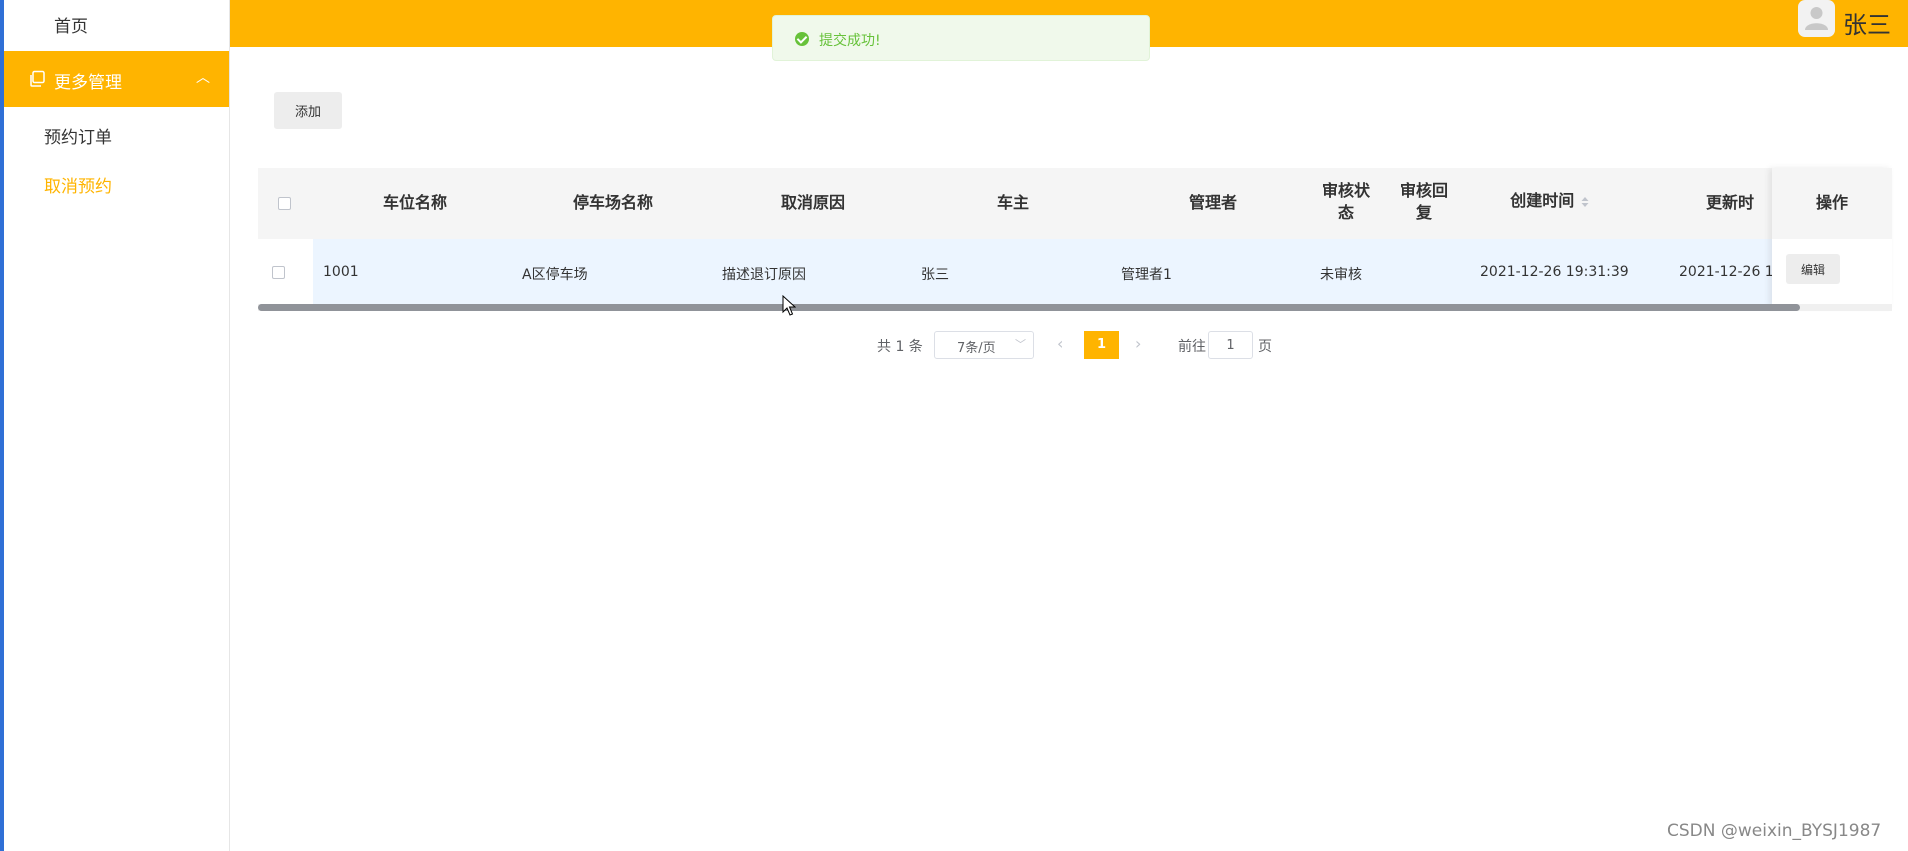 The height and width of the screenshot is (851, 1908). What do you see at coordinates (284, 203) in the screenshot?
I see `select-all-checkbox` at bounding box center [284, 203].